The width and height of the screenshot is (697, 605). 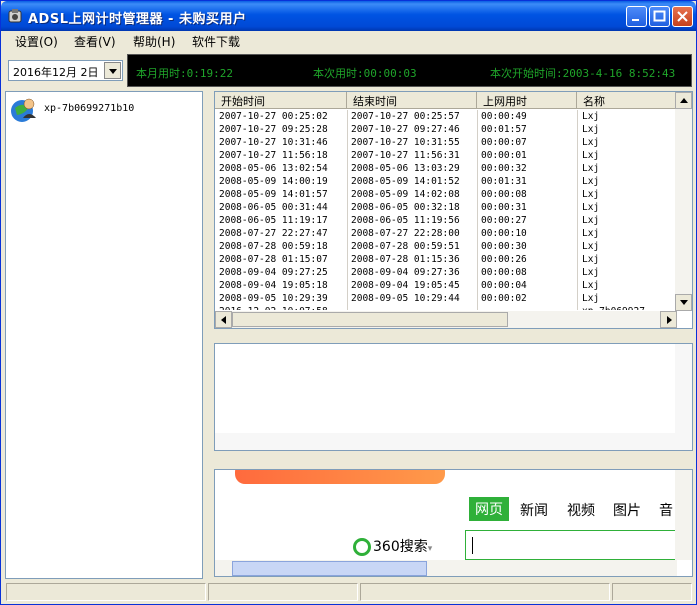 What do you see at coordinates (216, 41) in the screenshot?
I see `menu-download: 软件下载` at bounding box center [216, 41].